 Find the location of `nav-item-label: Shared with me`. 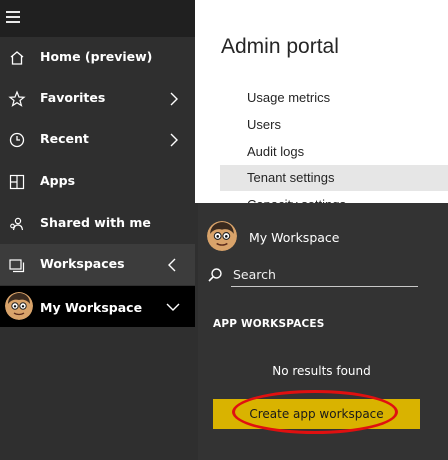

nav-item-label: Shared with me is located at coordinates (95, 222).